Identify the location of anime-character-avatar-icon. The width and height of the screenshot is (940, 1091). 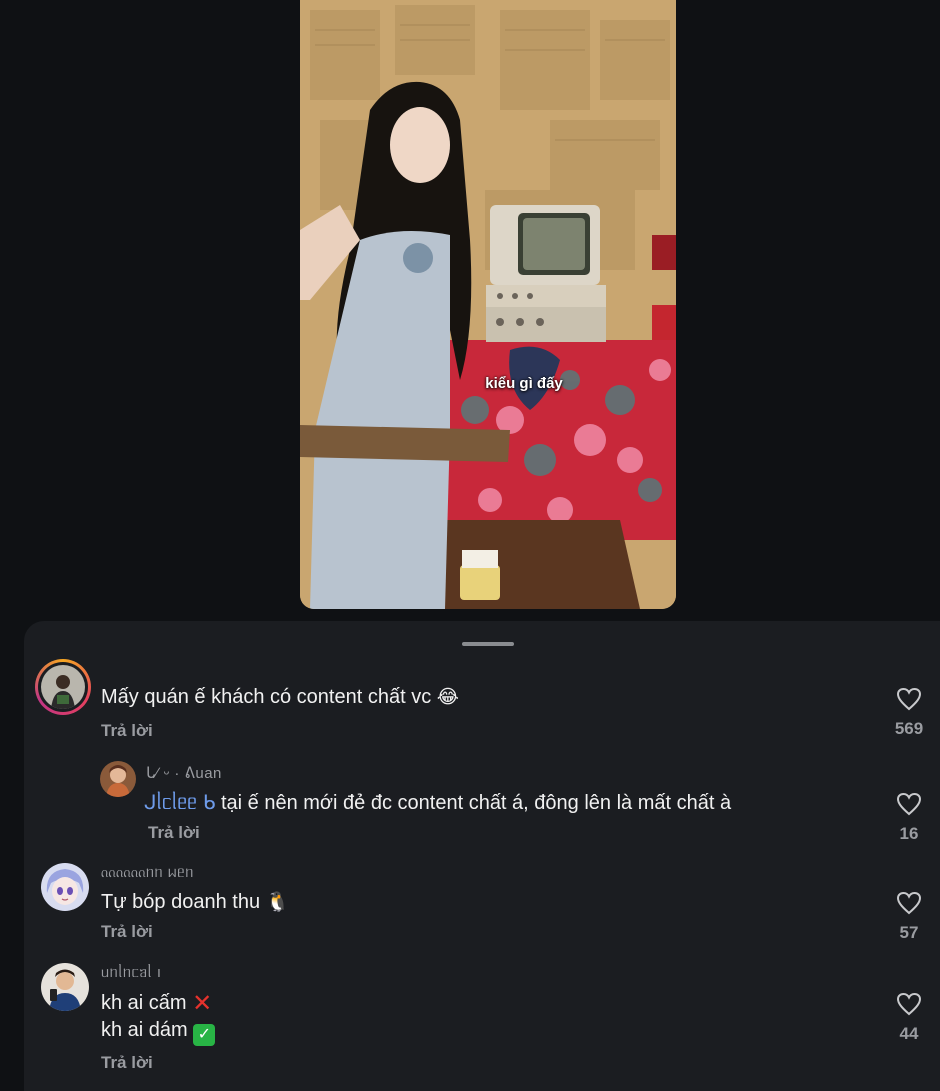
(65, 887).